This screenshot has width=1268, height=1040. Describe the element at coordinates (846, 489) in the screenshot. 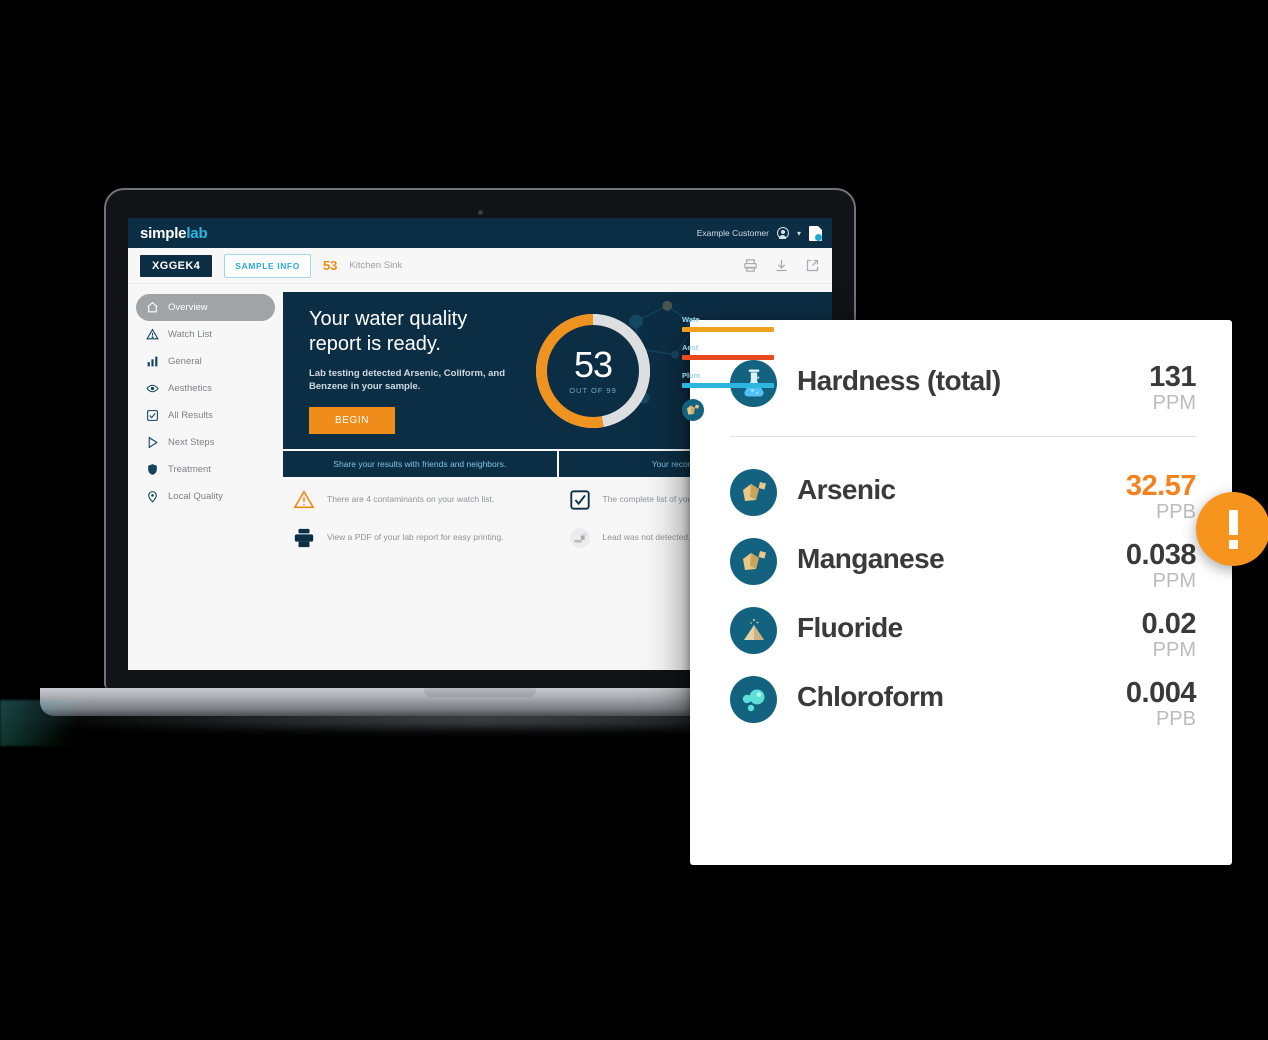

I see `result-name: Arsenic` at that location.